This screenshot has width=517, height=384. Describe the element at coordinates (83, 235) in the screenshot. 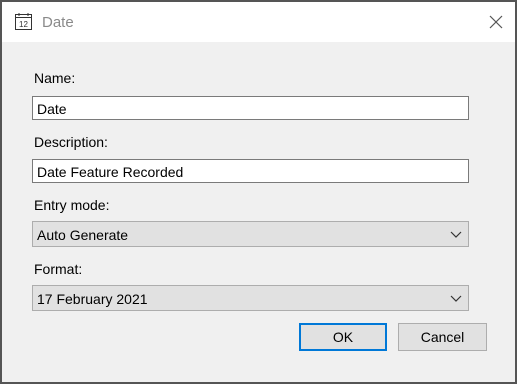

I see `entry-mode-value: Auto Generate` at that location.